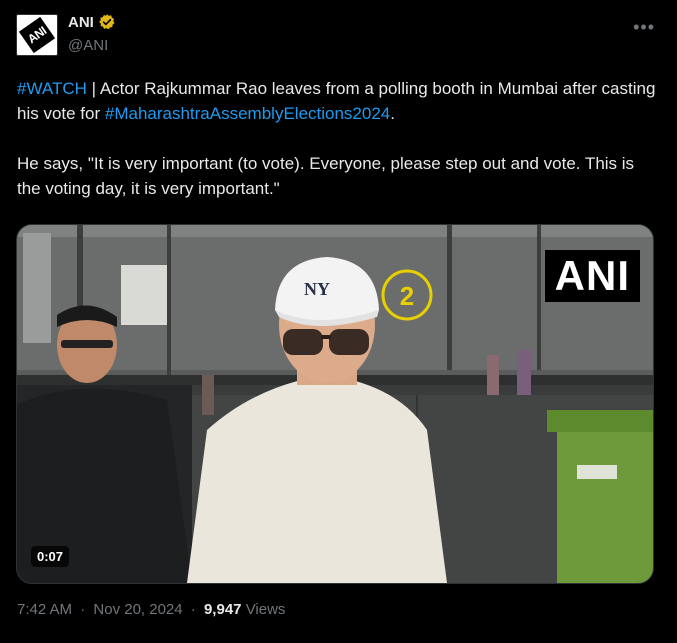 This screenshot has height=643, width=677. I want to click on avatar: ANI, so click(37, 35).